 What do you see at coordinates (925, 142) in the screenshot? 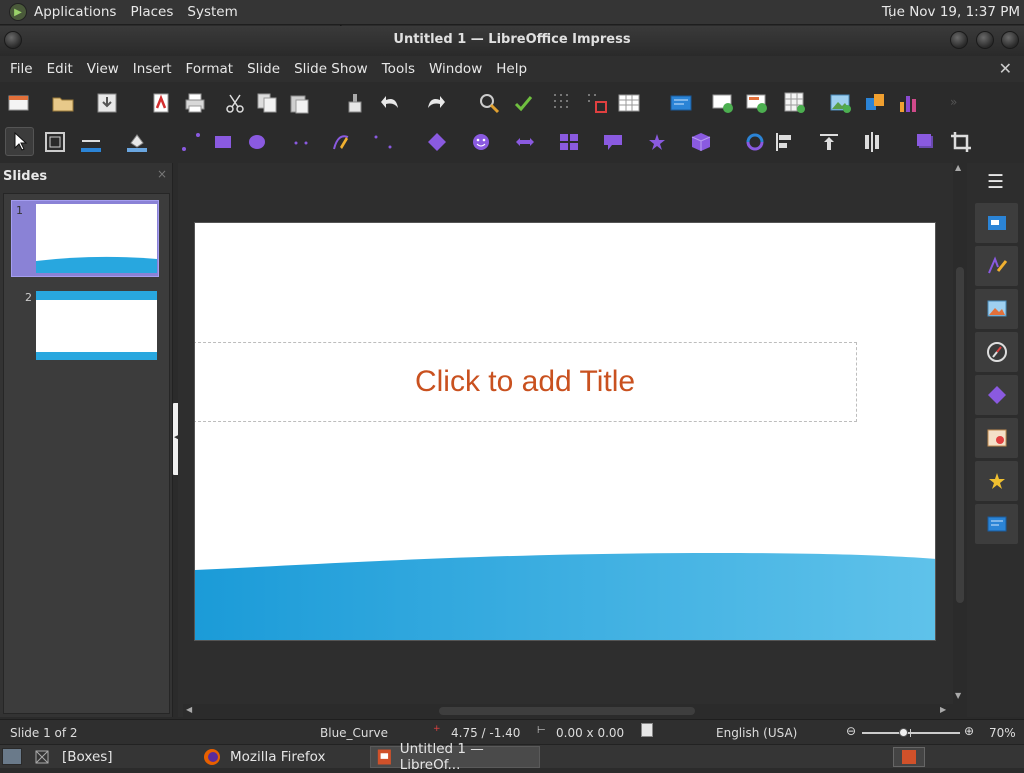
I see `shadow-icon` at bounding box center [925, 142].